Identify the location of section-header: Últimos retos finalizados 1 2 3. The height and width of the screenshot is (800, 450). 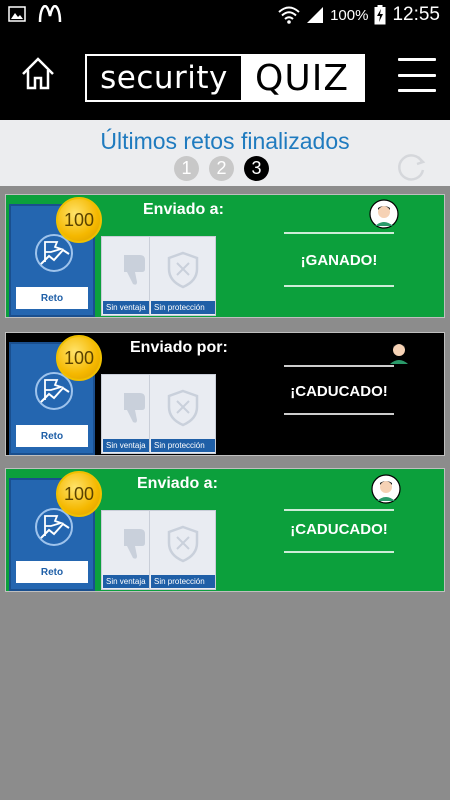
(225, 153).